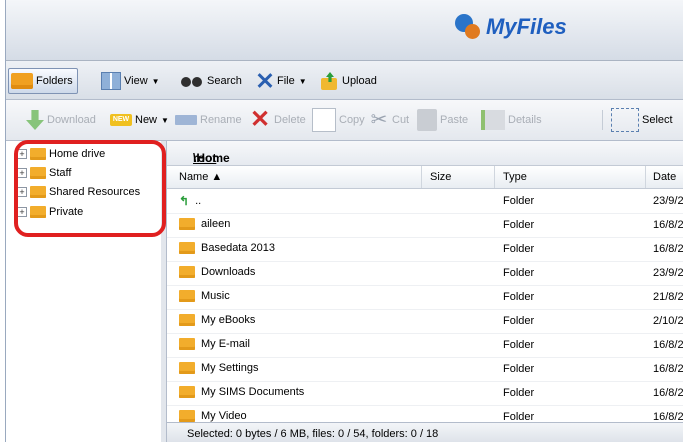 The width and height of the screenshot is (683, 442). I want to click on row-name: My eBooks, so click(217, 320).